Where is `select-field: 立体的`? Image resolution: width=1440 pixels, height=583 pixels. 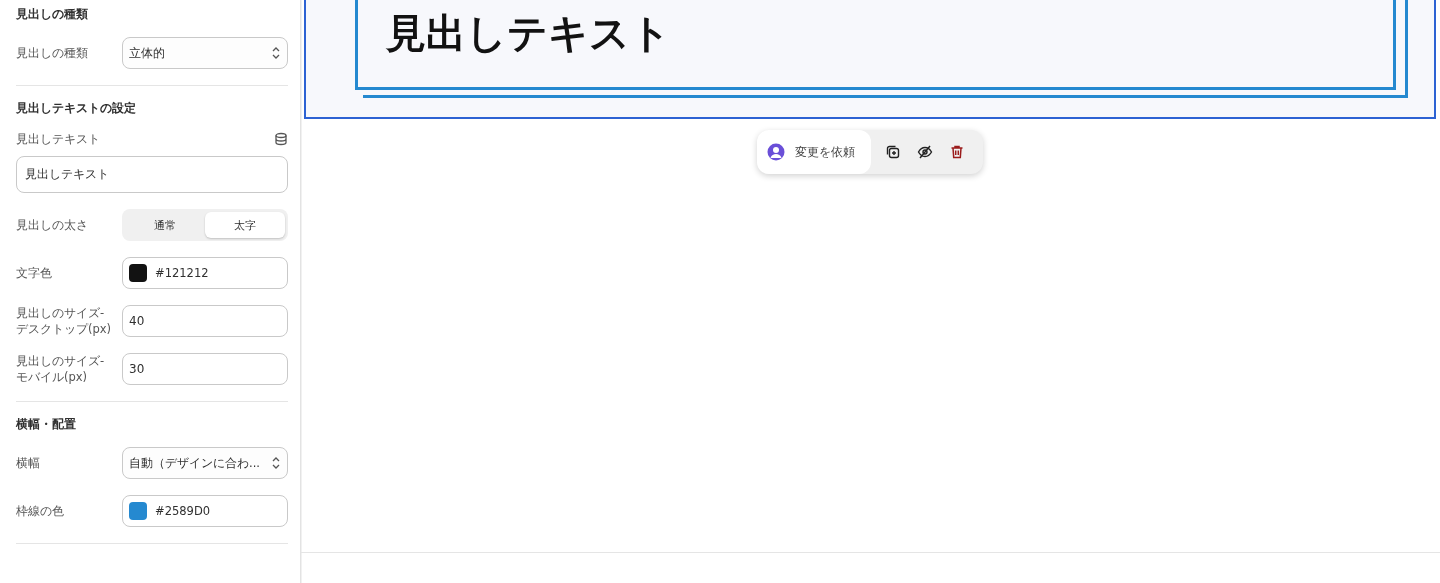
select-field: 立体的 is located at coordinates (205, 53).